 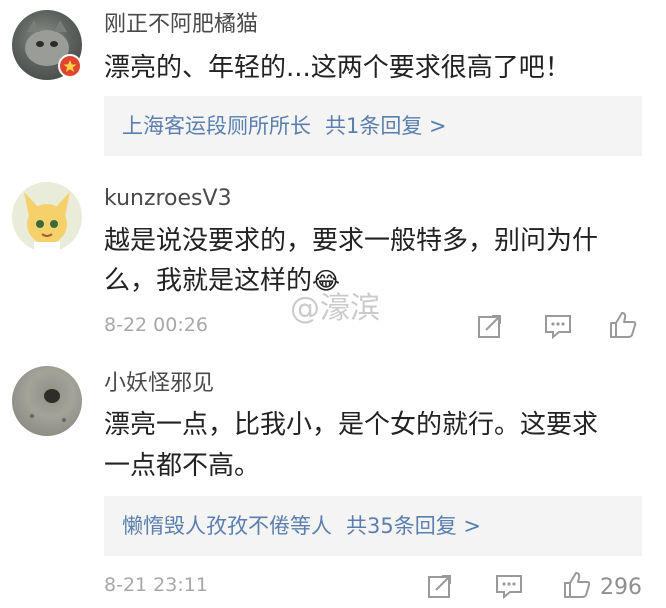 What do you see at coordinates (406, 526) in the screenshot?
I see `reply-count: 共35条回复 >` at bounding box center [406, 526].